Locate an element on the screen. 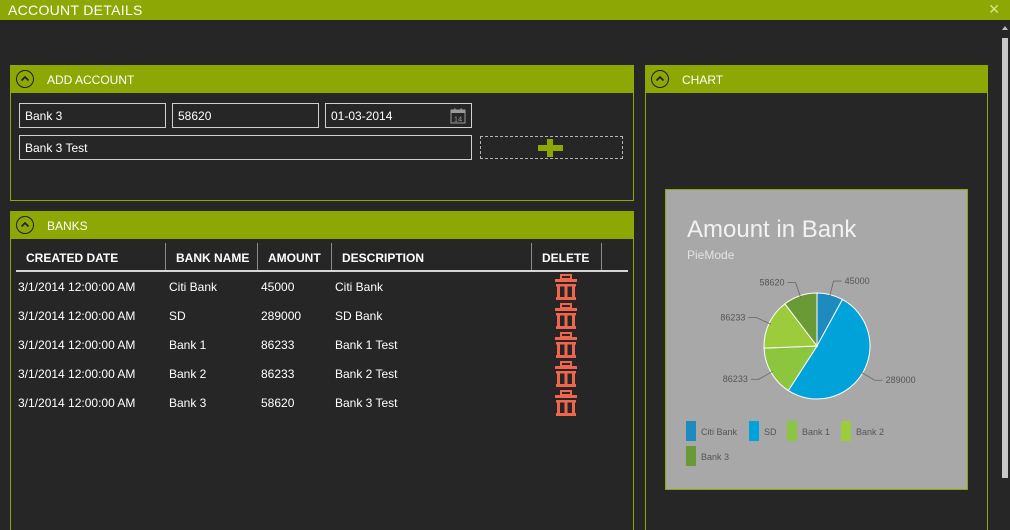 The image size is (1010, 530). pie-value-label: 58620 is located at coordinates (772, 283).